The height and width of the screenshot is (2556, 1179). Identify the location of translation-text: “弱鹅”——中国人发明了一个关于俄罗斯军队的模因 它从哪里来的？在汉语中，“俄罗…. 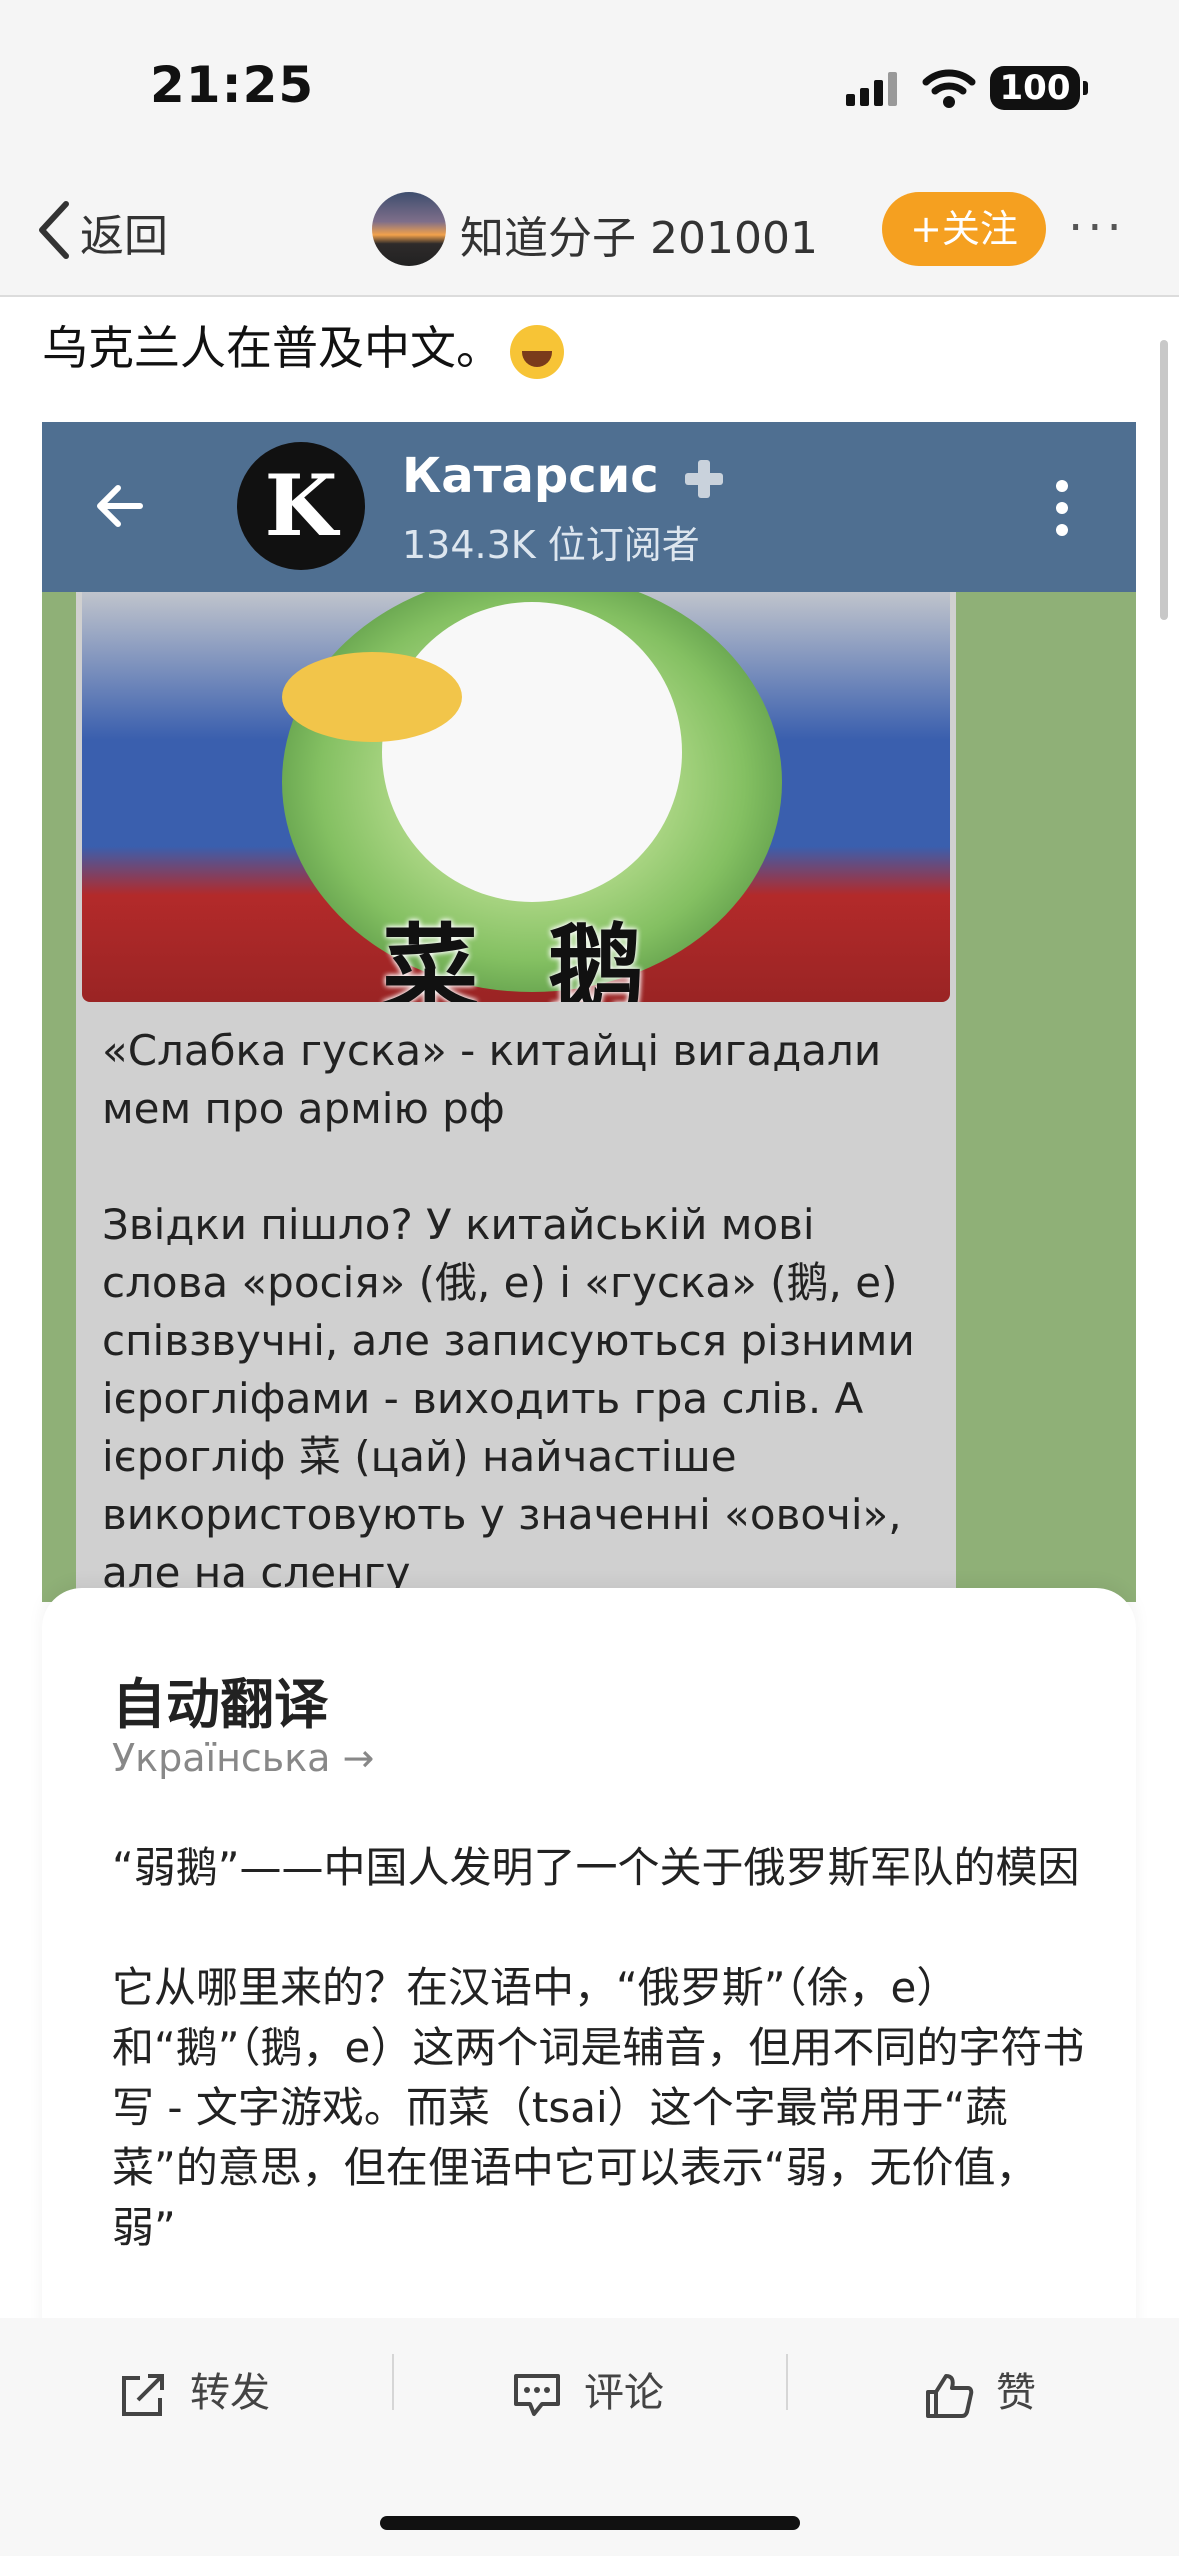
(598, 2047).